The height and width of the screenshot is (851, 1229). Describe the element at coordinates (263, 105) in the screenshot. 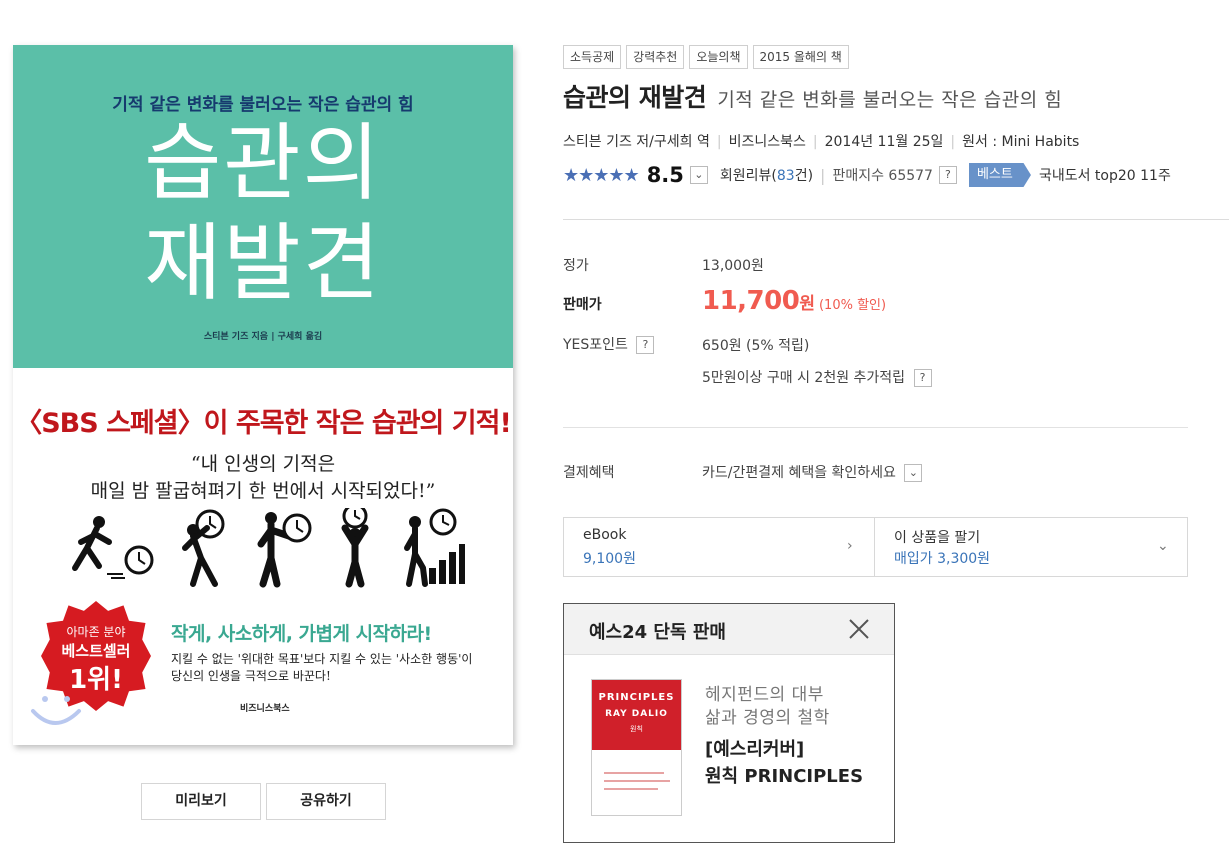

I see `cover-subtitle: 기적 같은 변화를 불러오는 작은 습관의 힘` at that location.